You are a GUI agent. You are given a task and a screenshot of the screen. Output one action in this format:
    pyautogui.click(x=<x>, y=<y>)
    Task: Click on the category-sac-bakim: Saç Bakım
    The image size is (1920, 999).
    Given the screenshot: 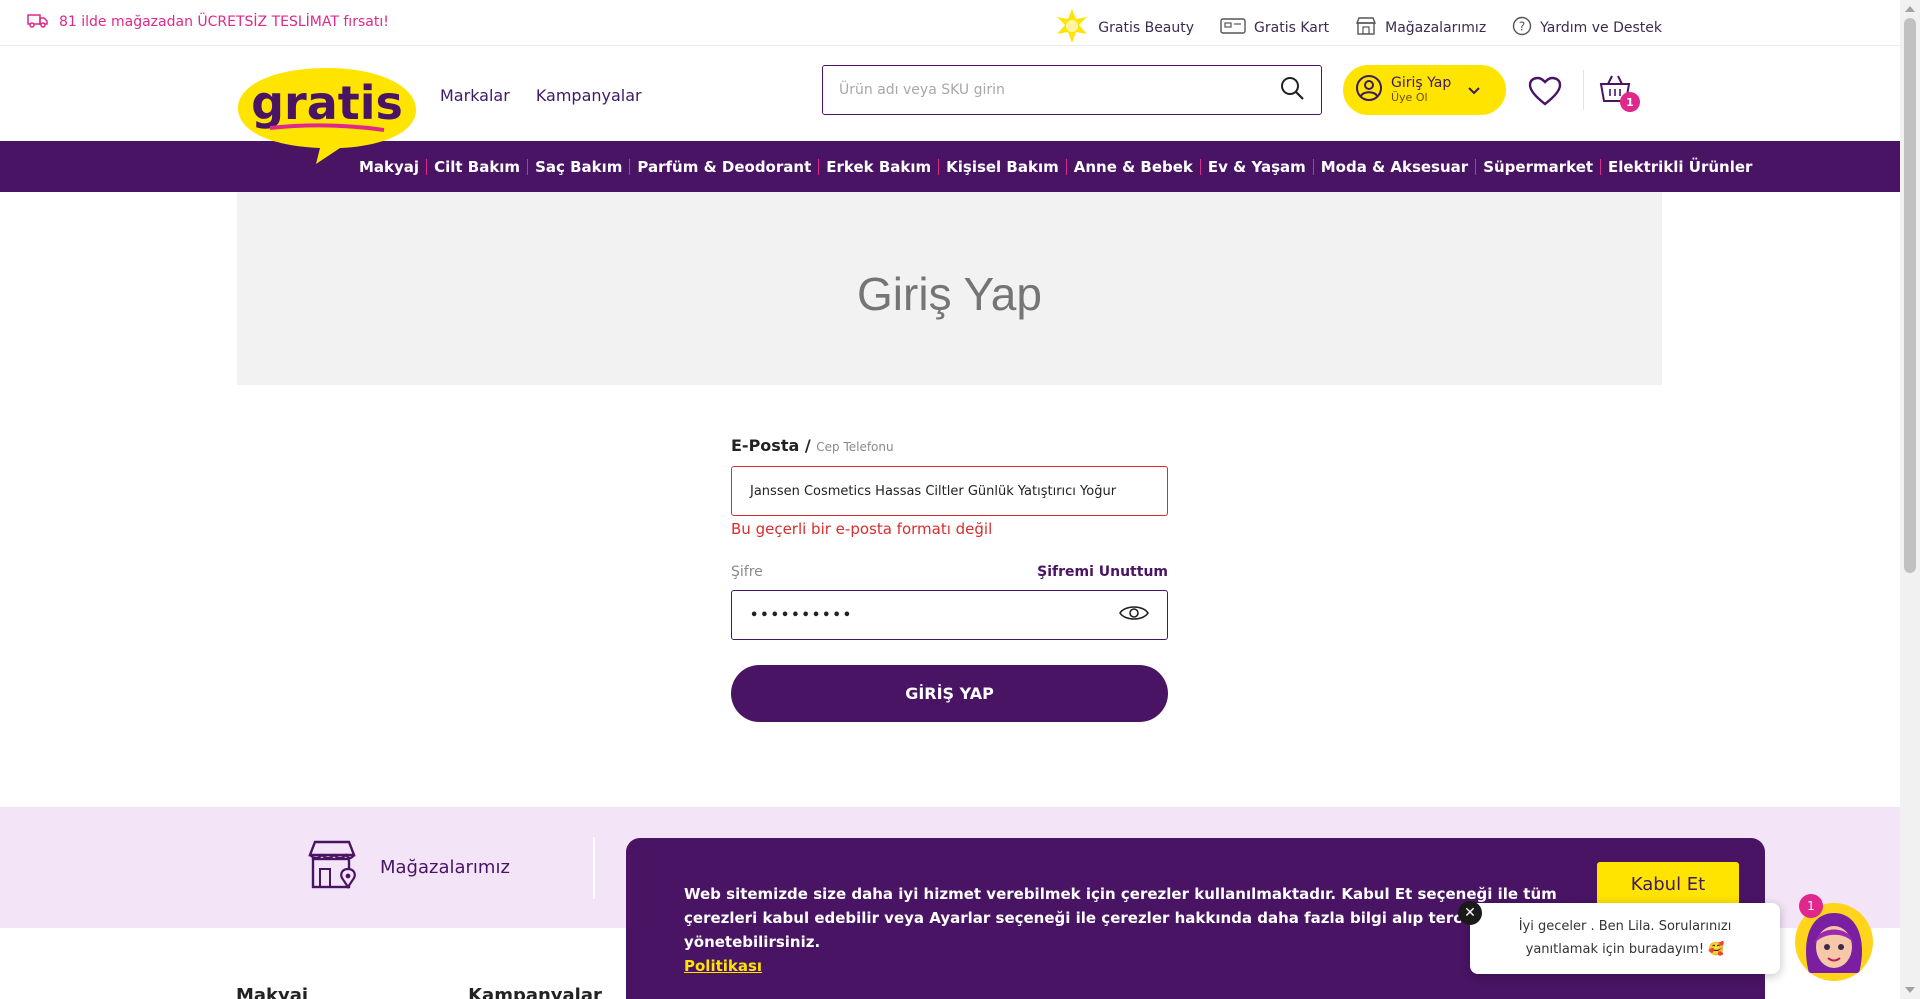 What is the action you would take?
    pyautogui.click(x=578, y=166)
    